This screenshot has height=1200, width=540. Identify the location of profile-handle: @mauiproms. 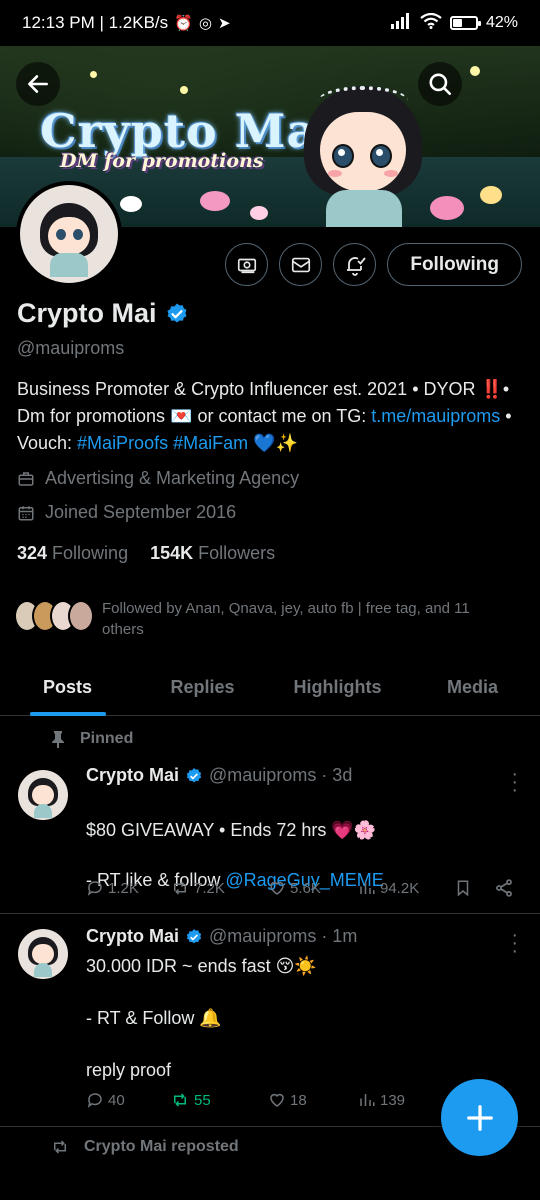
(71, 348).